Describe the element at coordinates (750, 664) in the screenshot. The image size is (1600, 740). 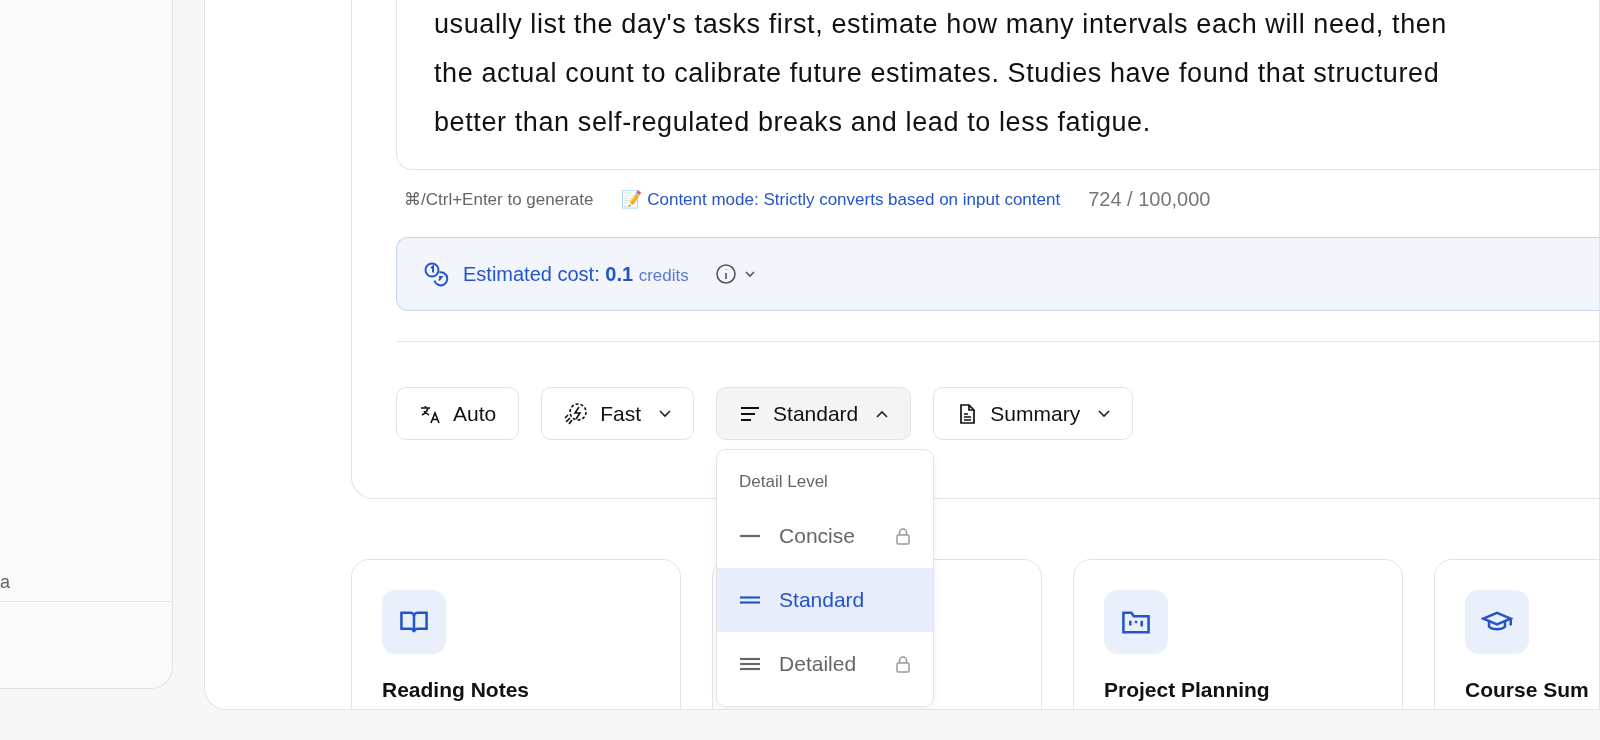
I see `lines-icon` at that location.